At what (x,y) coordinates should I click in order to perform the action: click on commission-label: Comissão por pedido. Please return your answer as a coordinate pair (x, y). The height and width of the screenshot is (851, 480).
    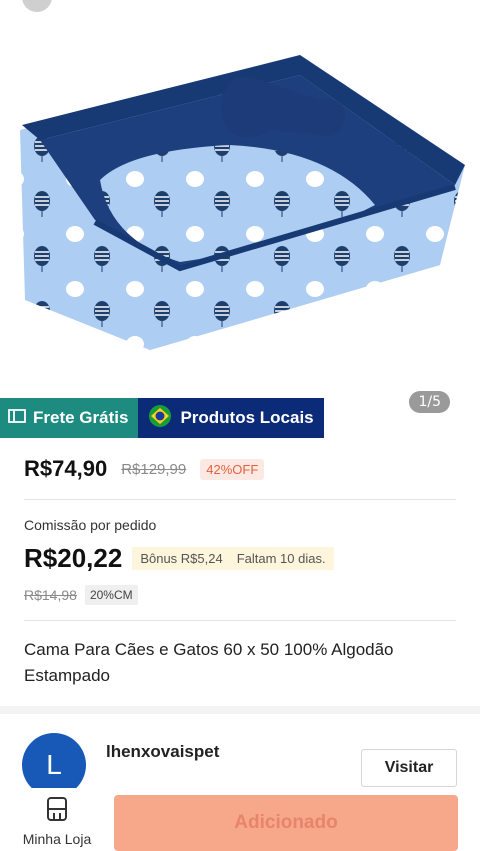
    Looking at the image, I should click on (90, 525).